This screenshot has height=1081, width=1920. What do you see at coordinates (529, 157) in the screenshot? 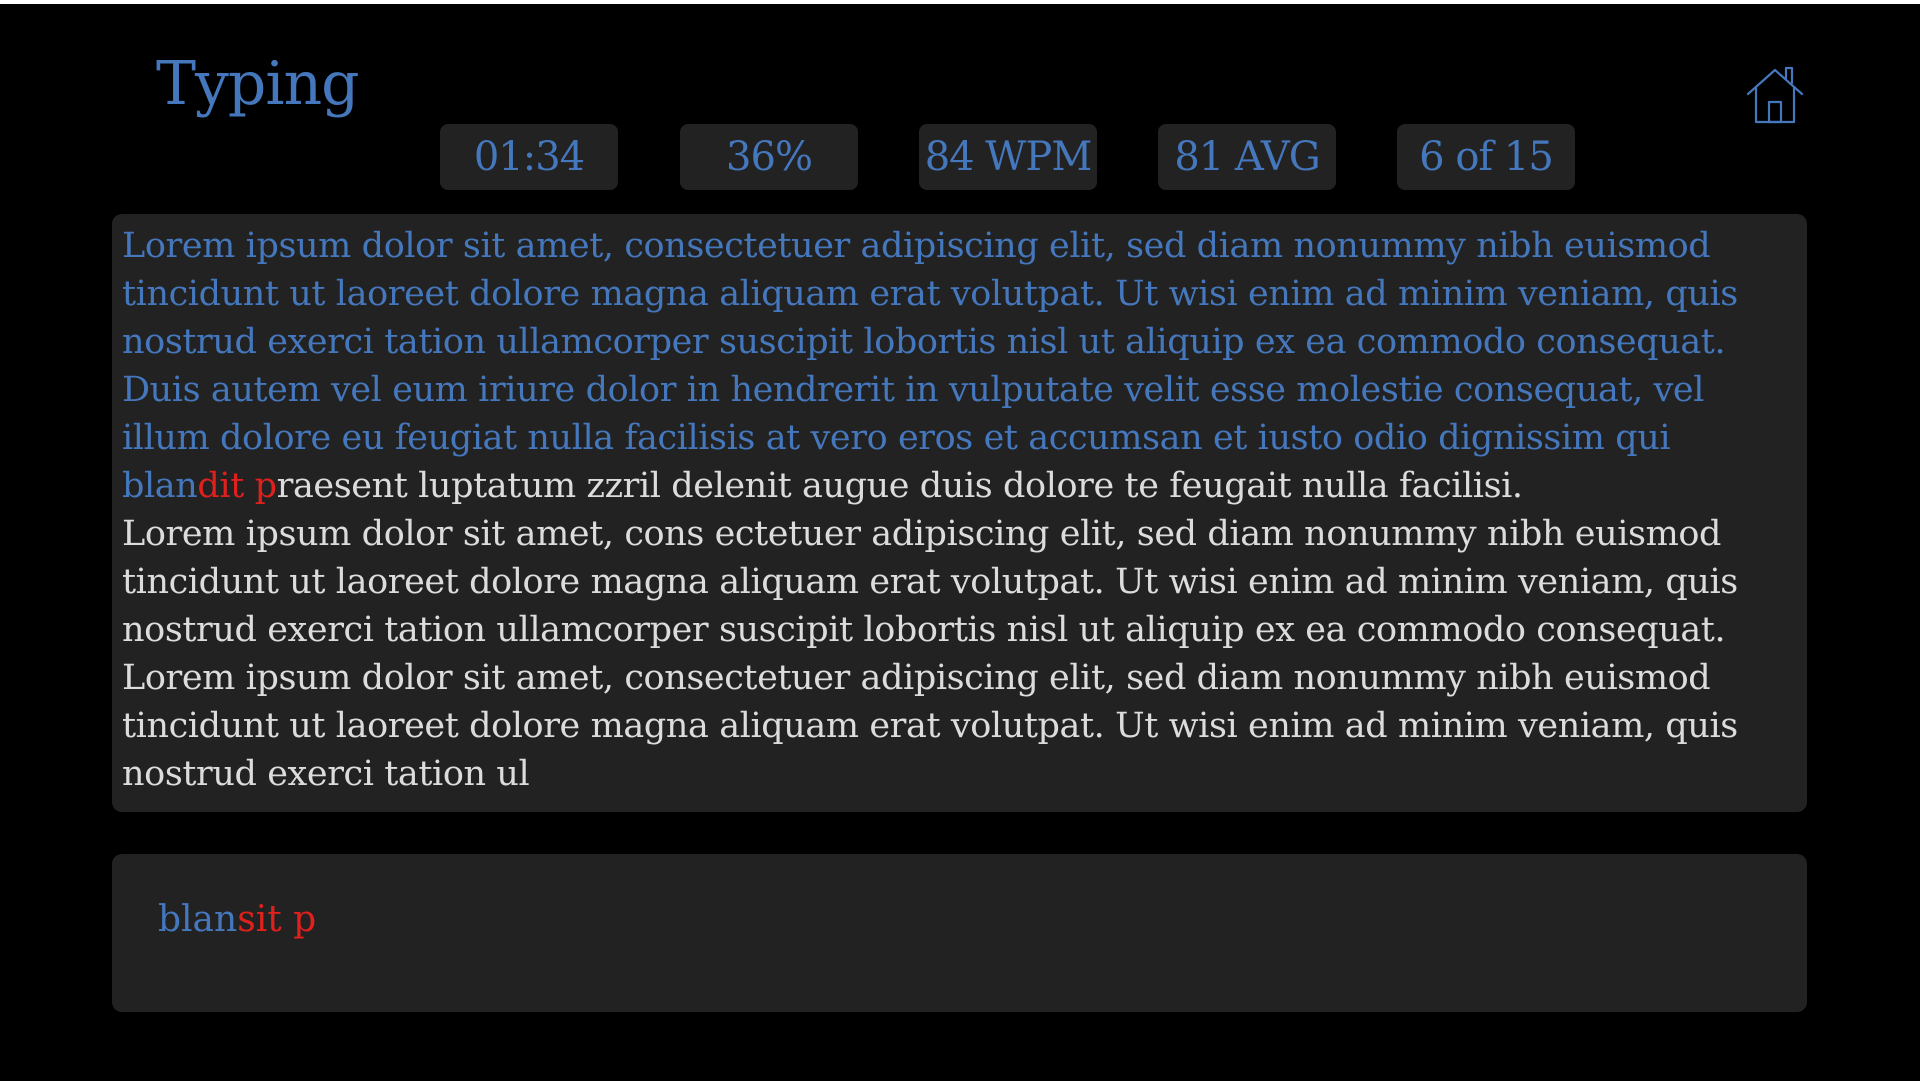
I see `timer-display: 01:34` at bounding box center [529, 157].